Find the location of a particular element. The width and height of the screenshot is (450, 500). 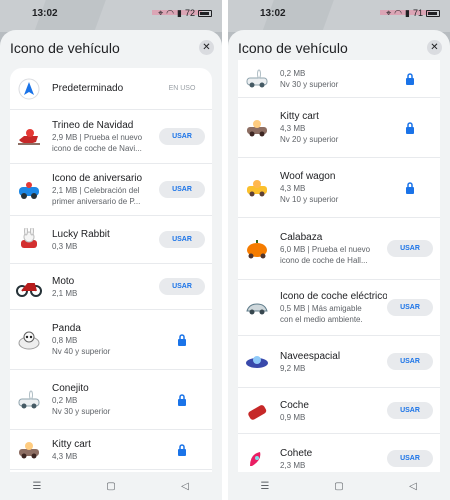

vehicle-name: Calabaza is located at coordinates (301, 237).